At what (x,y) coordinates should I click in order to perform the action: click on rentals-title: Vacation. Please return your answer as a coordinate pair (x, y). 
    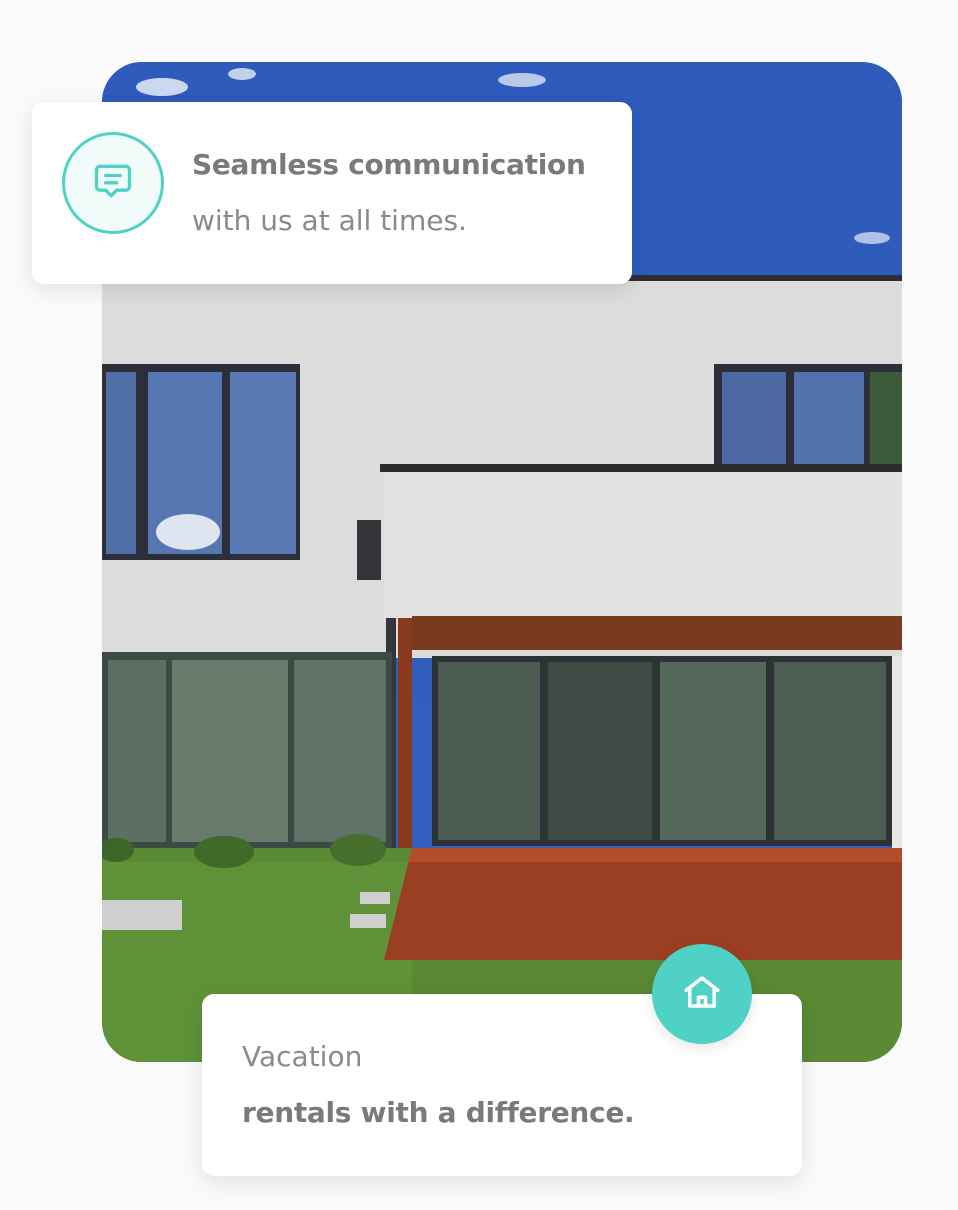
    Looking at the image, I should click on (302, 1056).